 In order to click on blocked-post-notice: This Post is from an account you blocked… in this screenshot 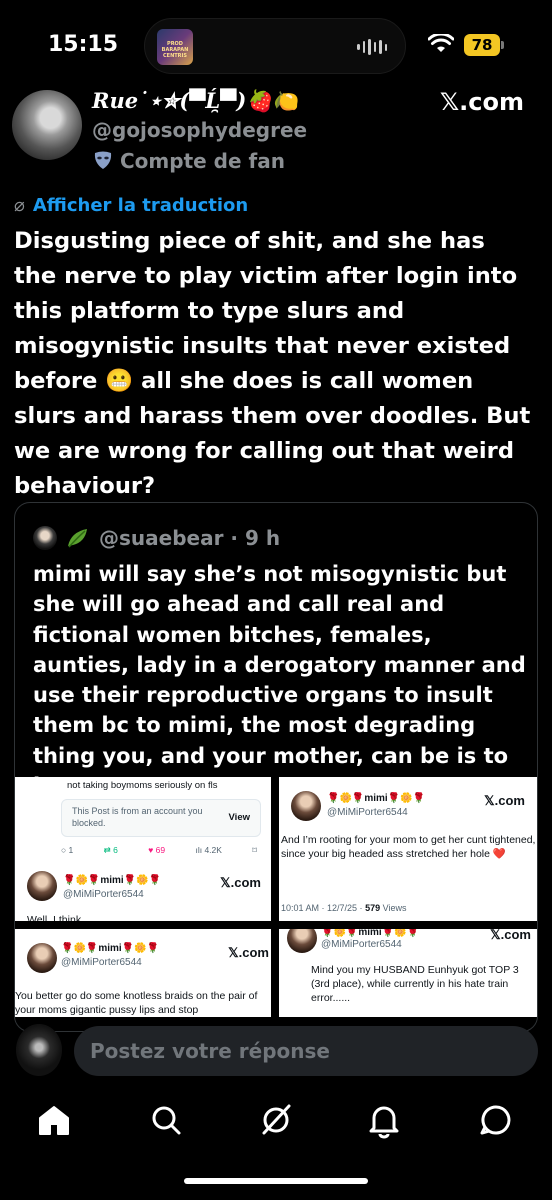, I will do `click(161, 818)`.